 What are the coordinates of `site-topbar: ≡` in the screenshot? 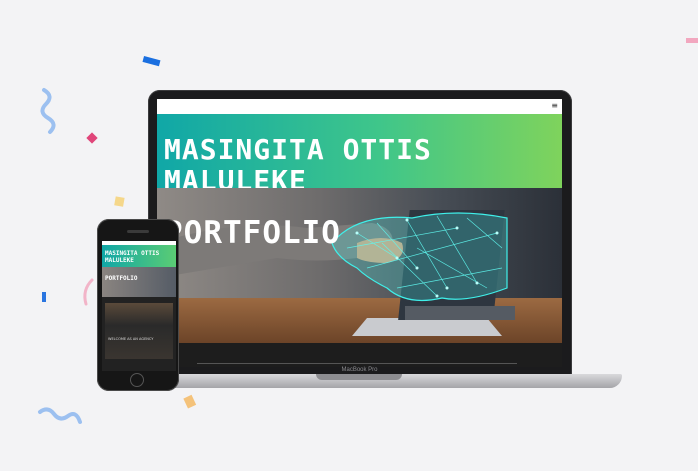 It's located at (359, 106).